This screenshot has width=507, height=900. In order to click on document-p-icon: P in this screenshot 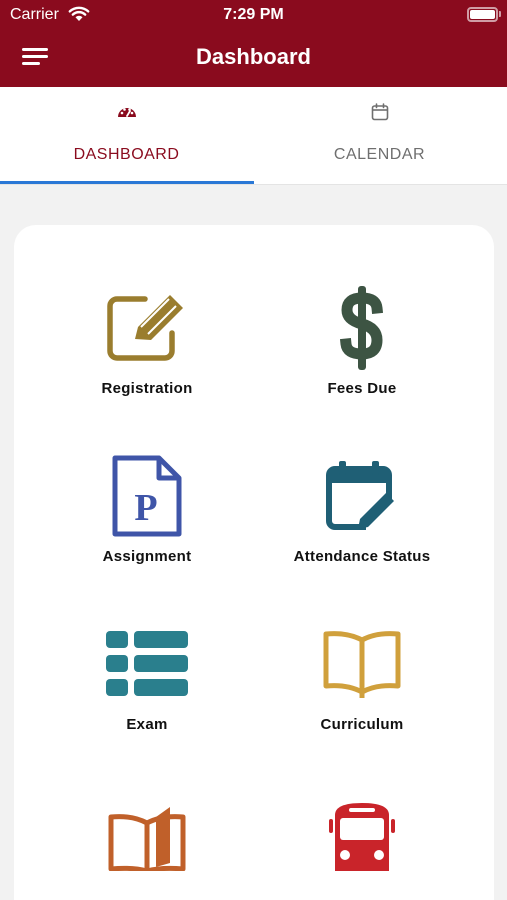, I will do `click(147, 496)`.